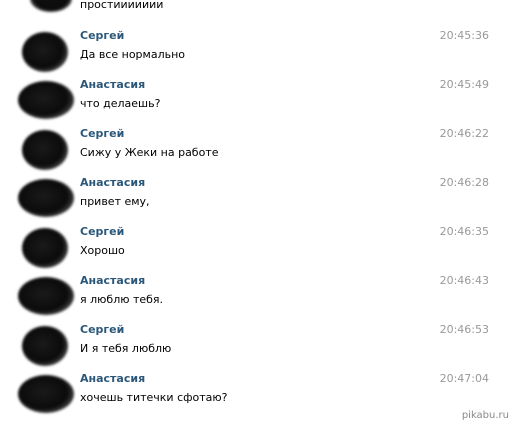  I want to click on watermark: pikabu.ru, so click(485, 415).